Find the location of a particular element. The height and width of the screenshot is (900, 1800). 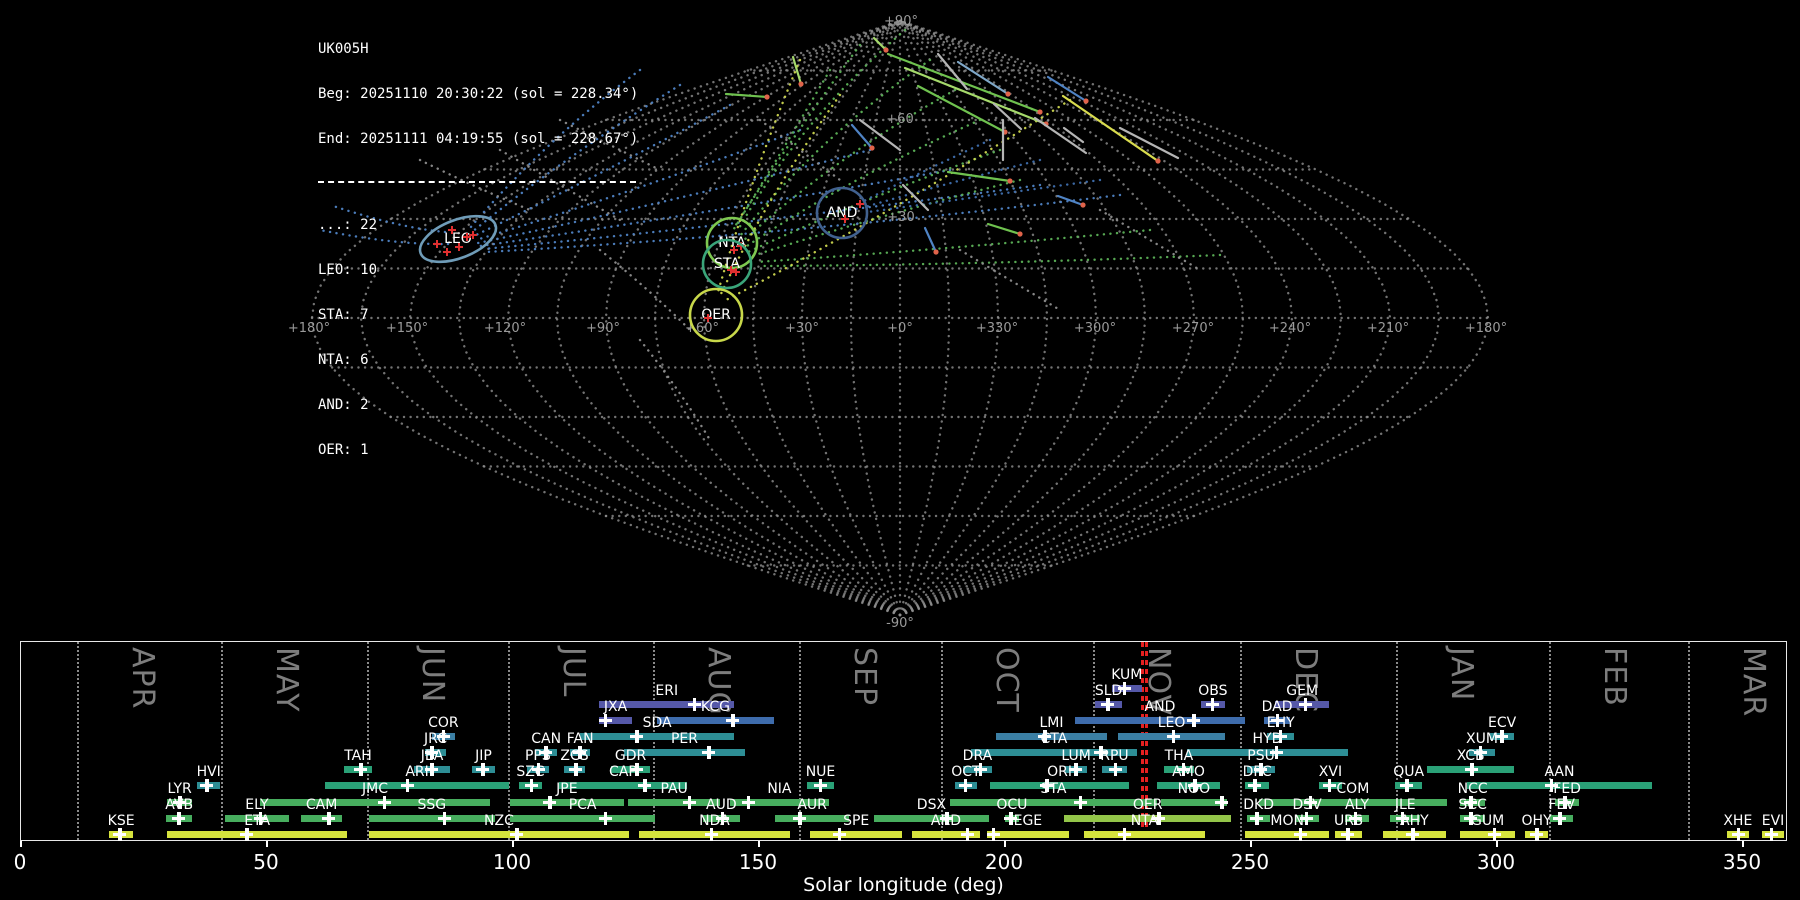

count-leo: LEO: 10 is located at coordinates (348, 270).